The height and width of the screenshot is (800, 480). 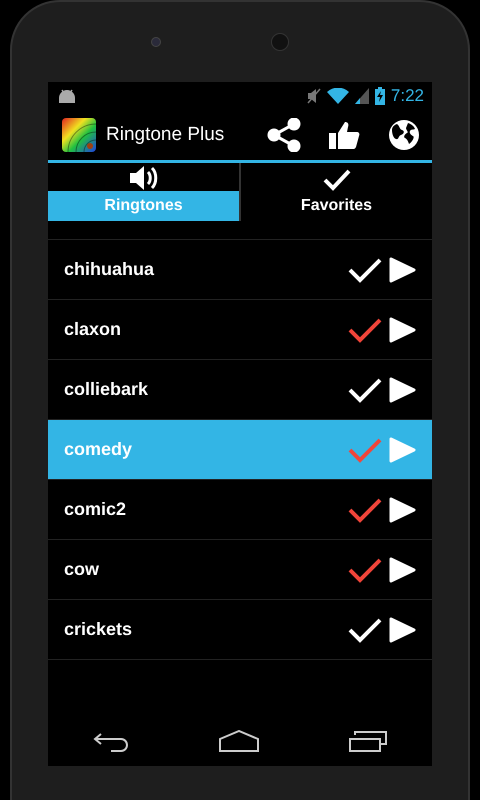 I want to click on ringtone-name: crickets, so click(x=99, y=629).